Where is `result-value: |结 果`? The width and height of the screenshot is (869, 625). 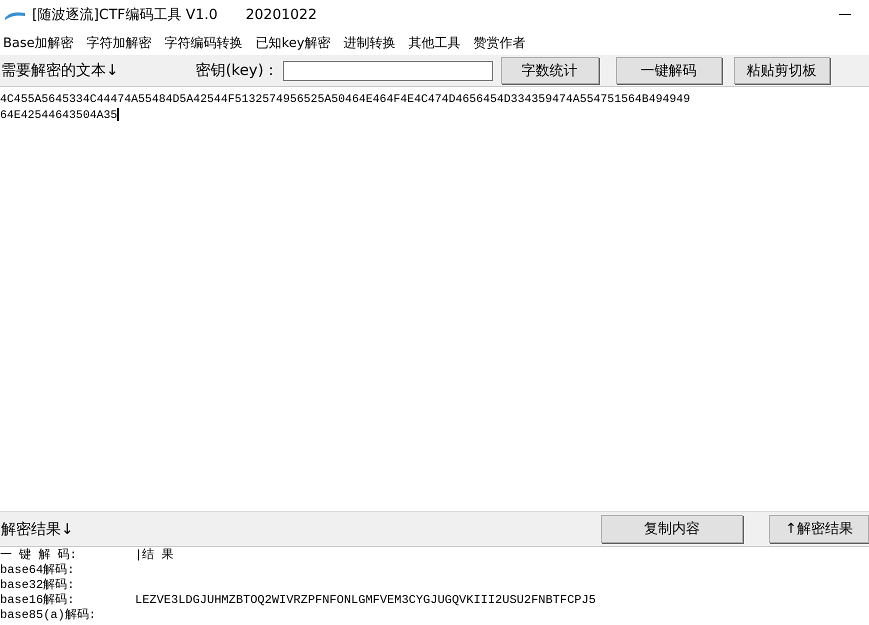 result-value: |结 果 is located at coordinates (154, 555).